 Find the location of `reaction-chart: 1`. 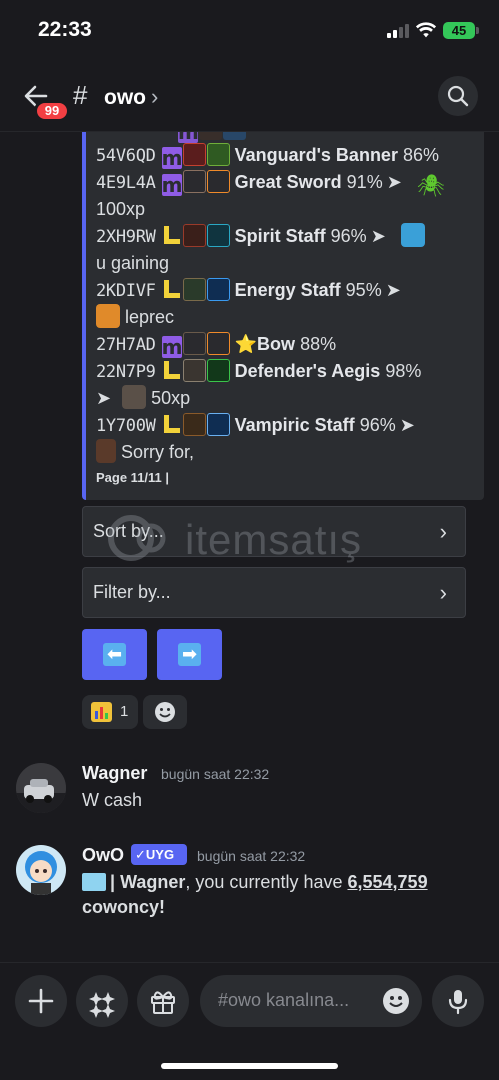

reaction-chart: 1 is located at coordinates (110, 712).